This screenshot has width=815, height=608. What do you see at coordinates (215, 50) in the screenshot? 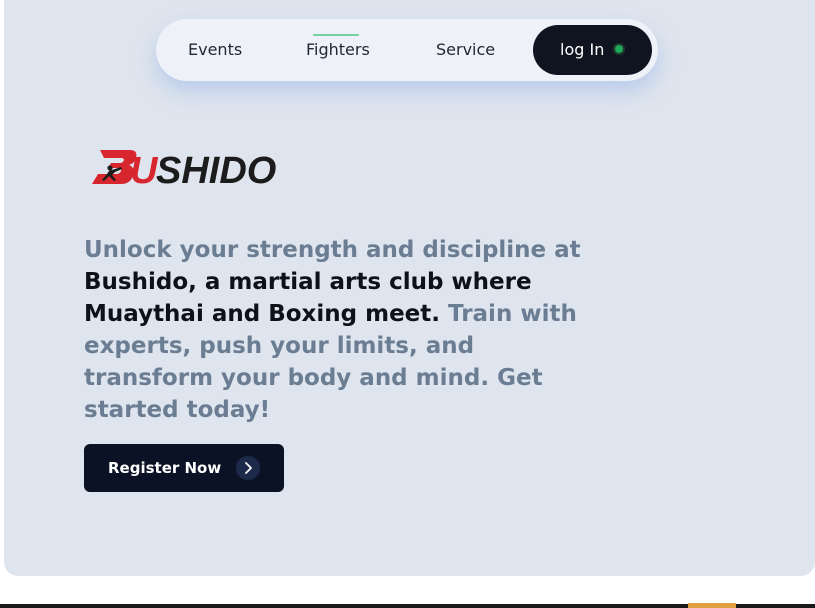
I see `nav-item-events: Events` at bounding box center [215, 50].